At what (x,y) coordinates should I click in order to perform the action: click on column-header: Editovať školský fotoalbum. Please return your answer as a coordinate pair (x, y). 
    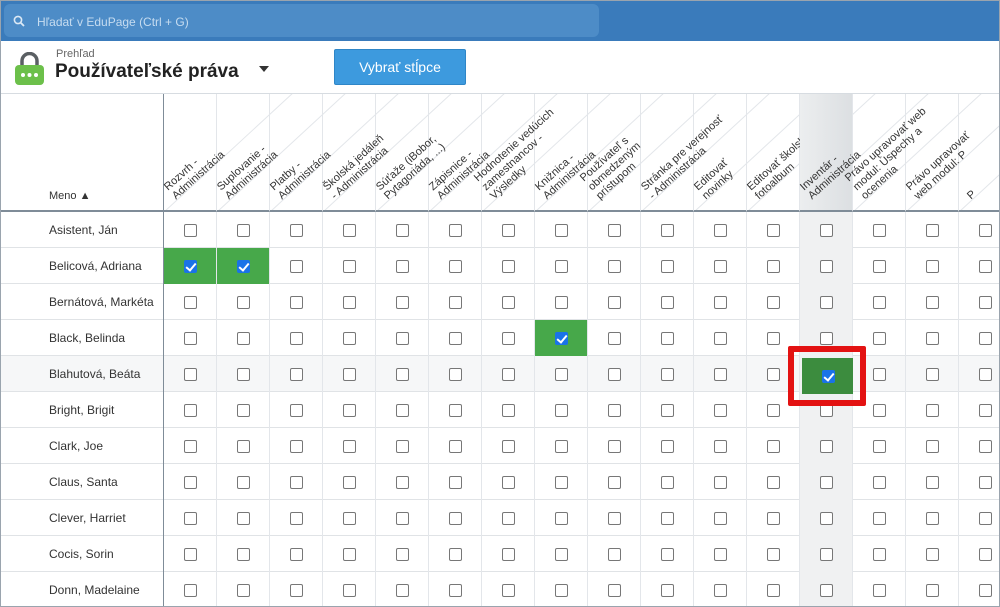
    Looking at the image, I should click on (778, 153).